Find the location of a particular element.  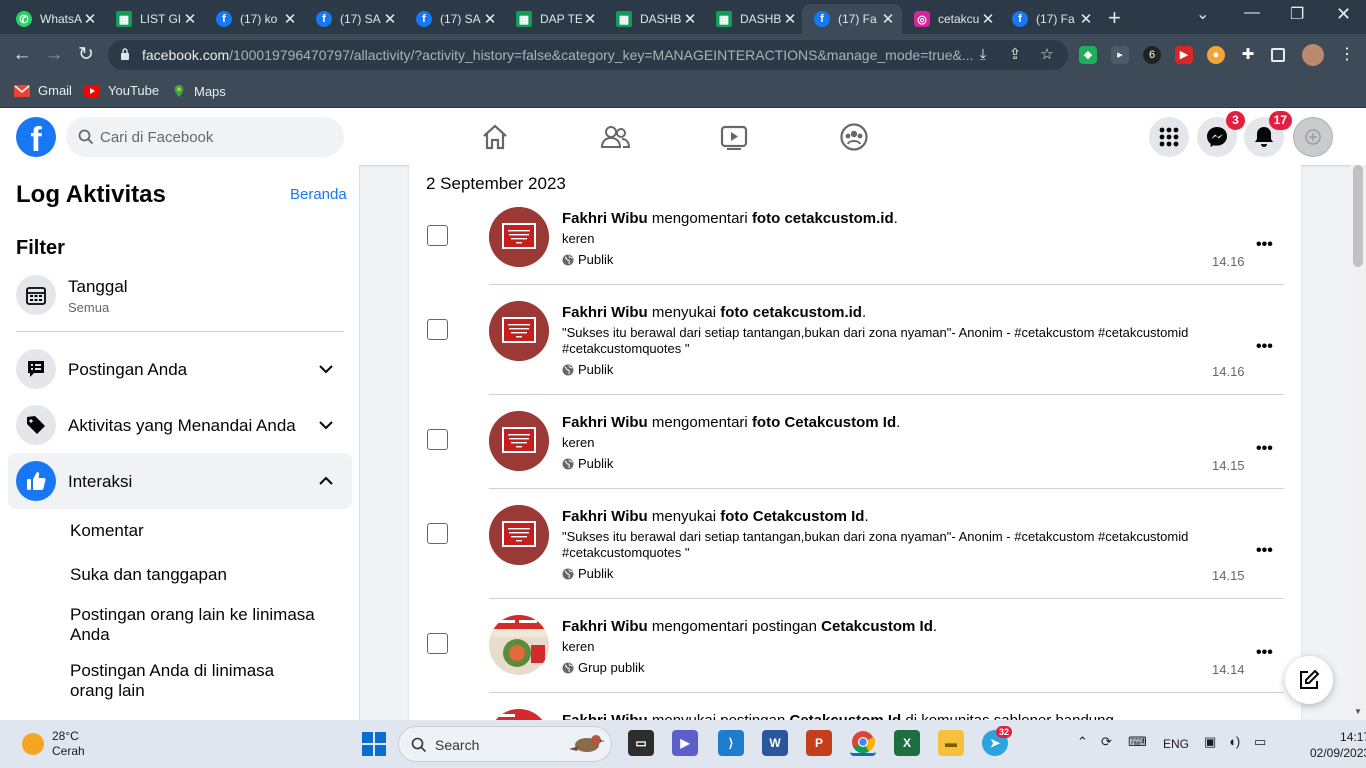

home-link: Beranda is located at coordinates (318, 194).